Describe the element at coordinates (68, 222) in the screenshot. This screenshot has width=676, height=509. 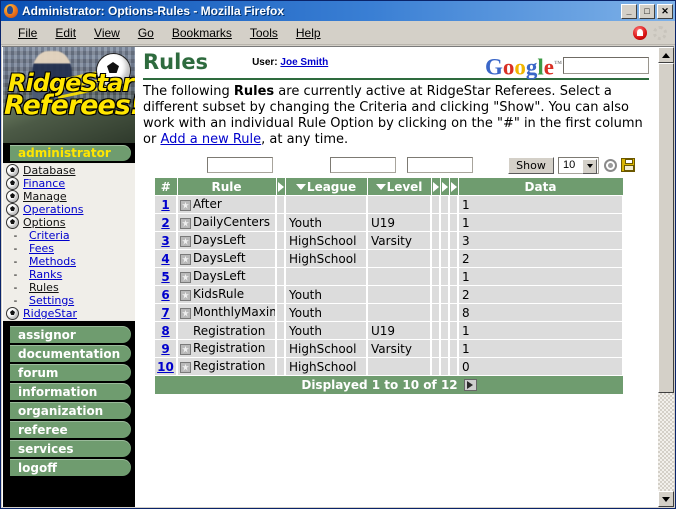
I see `sidebar-item-options: Options` at that location.